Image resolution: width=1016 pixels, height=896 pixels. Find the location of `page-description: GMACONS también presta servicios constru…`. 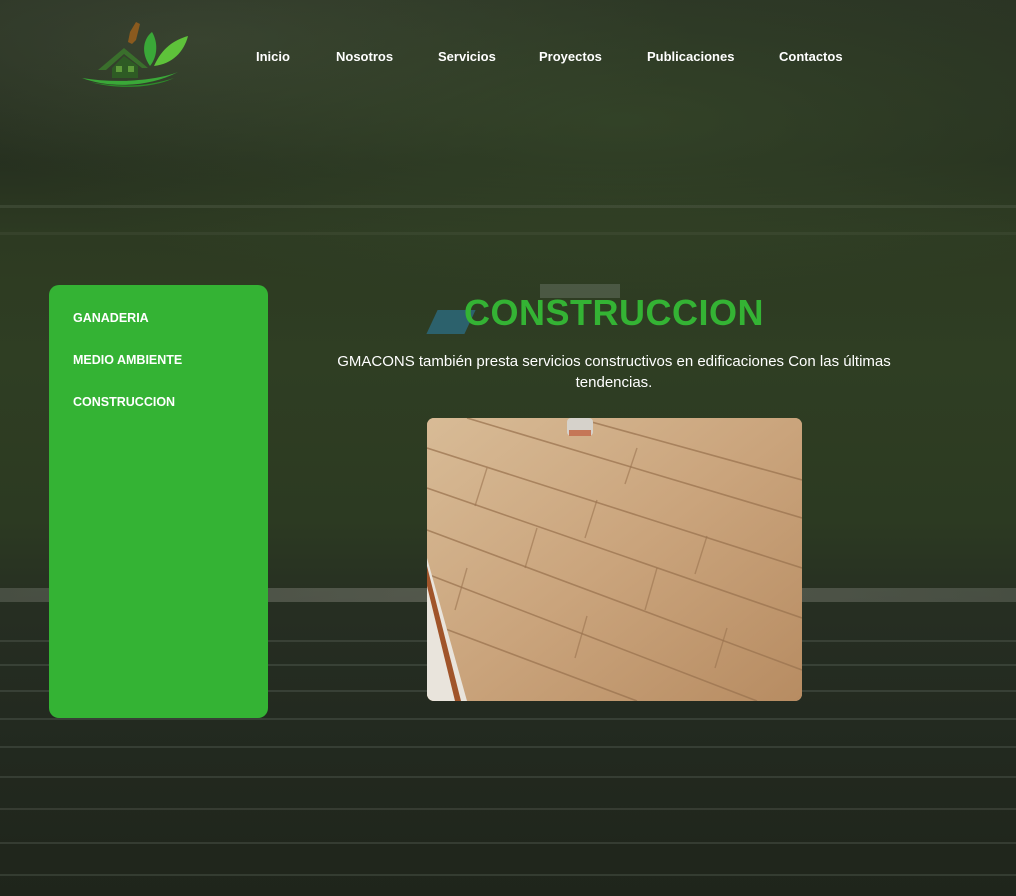

page-description: GMACONS también presta servicios constru… is located at coordinates (614, 372).